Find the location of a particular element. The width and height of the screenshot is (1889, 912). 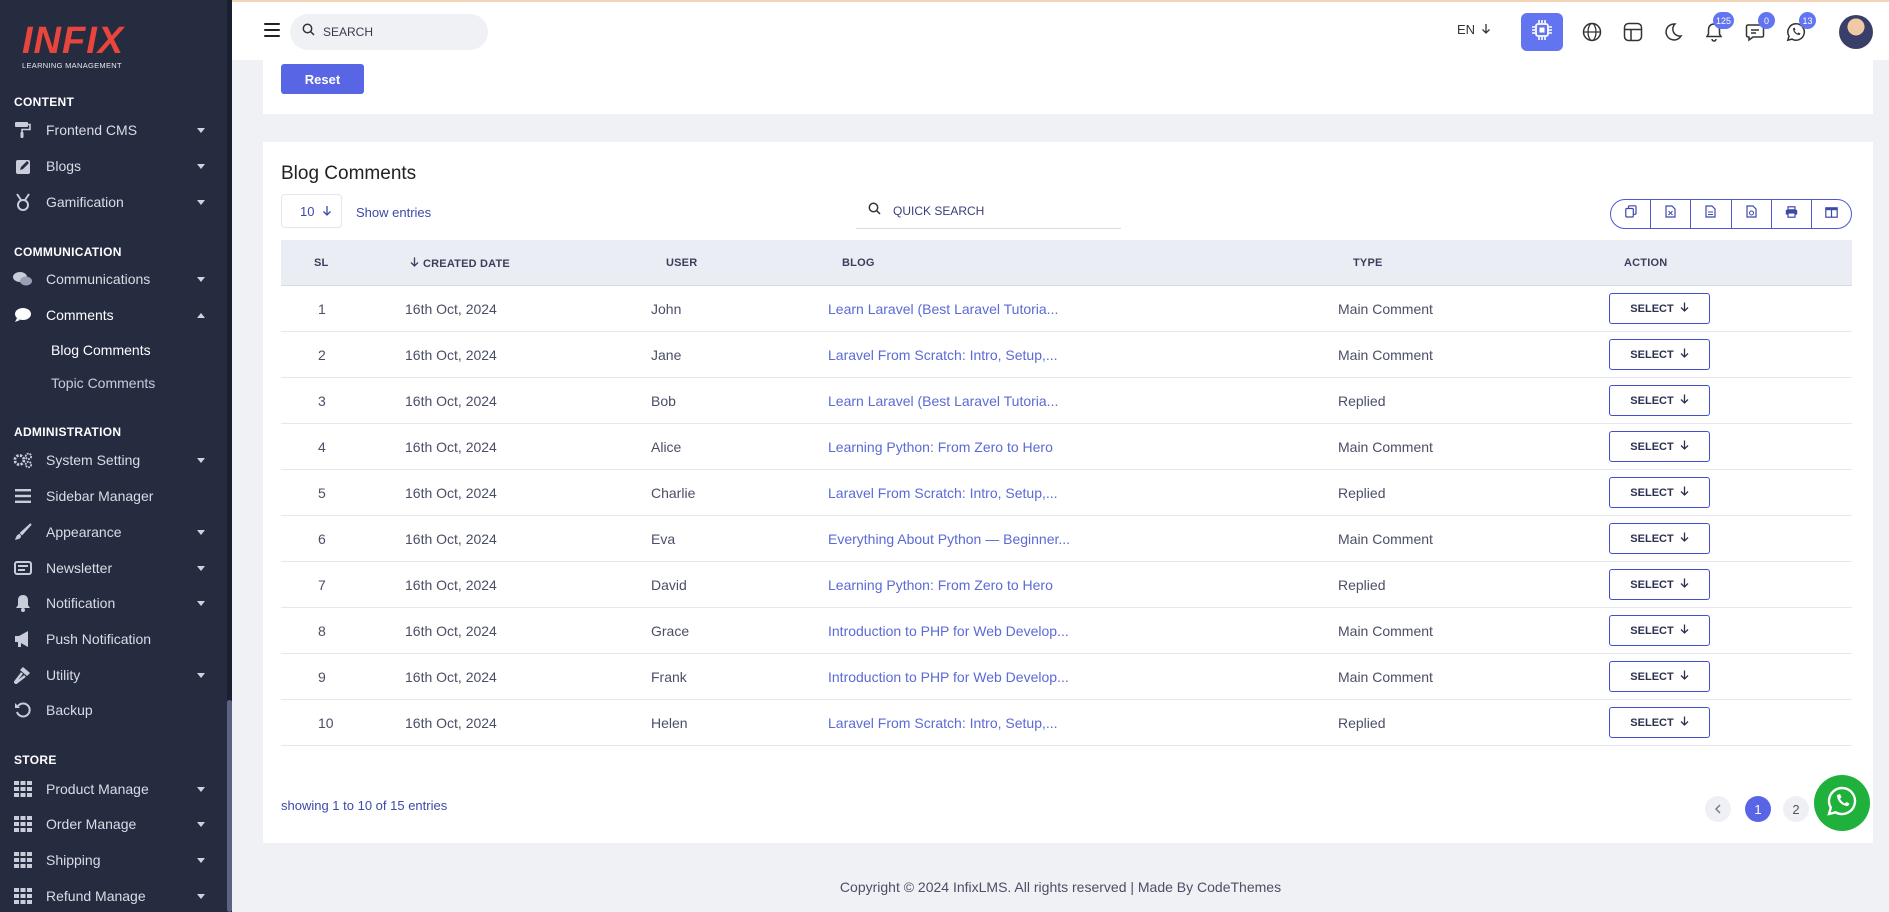

sidebar-item-frontend-cms: Frontend CMS is located at coordinates (113, 130).